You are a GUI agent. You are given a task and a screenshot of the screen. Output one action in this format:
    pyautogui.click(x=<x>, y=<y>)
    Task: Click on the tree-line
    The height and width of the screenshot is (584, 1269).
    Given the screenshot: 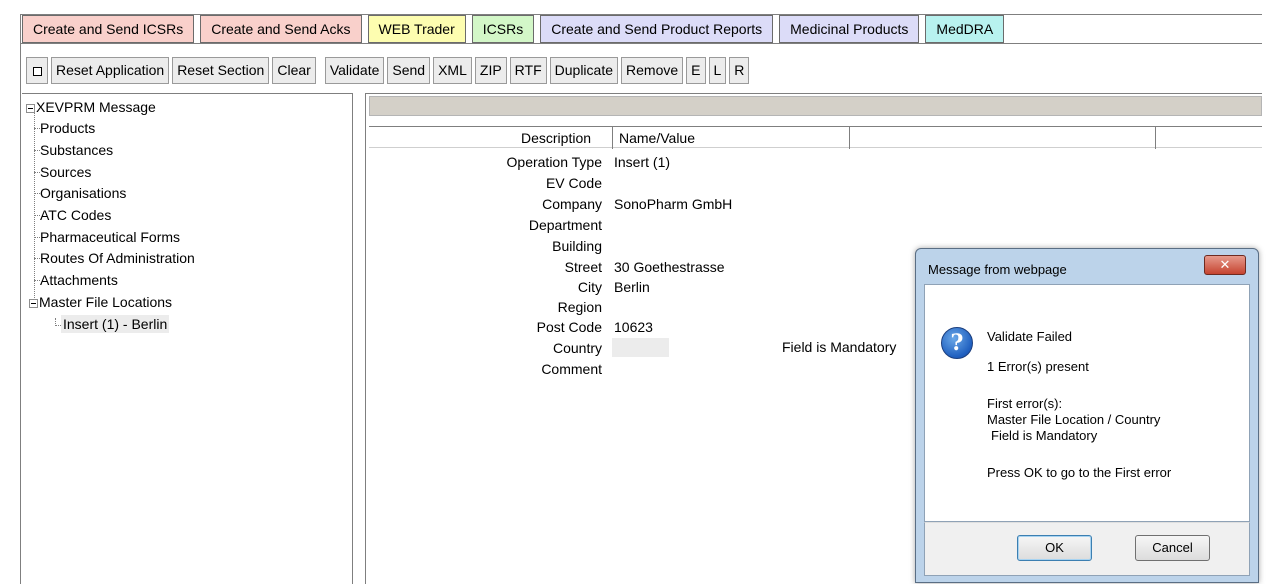 What is the action you would take?
    pyautogui.click(x=34, y=206)
    